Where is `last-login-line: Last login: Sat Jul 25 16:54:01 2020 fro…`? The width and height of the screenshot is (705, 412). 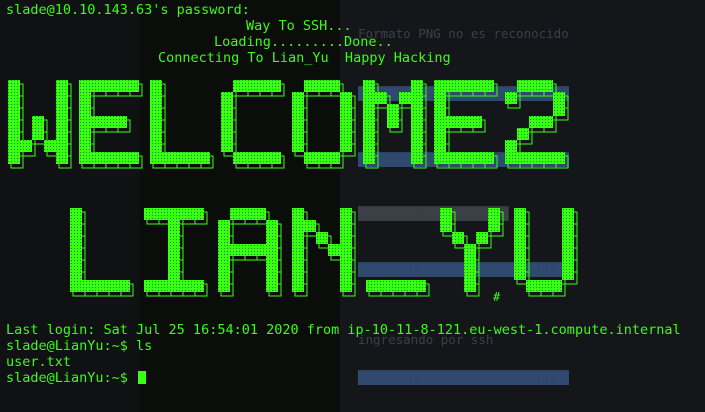
last-login-line: Last login: Sat Jul 25 16:54:01 2020 fro… is located at coordinates (343, 330).